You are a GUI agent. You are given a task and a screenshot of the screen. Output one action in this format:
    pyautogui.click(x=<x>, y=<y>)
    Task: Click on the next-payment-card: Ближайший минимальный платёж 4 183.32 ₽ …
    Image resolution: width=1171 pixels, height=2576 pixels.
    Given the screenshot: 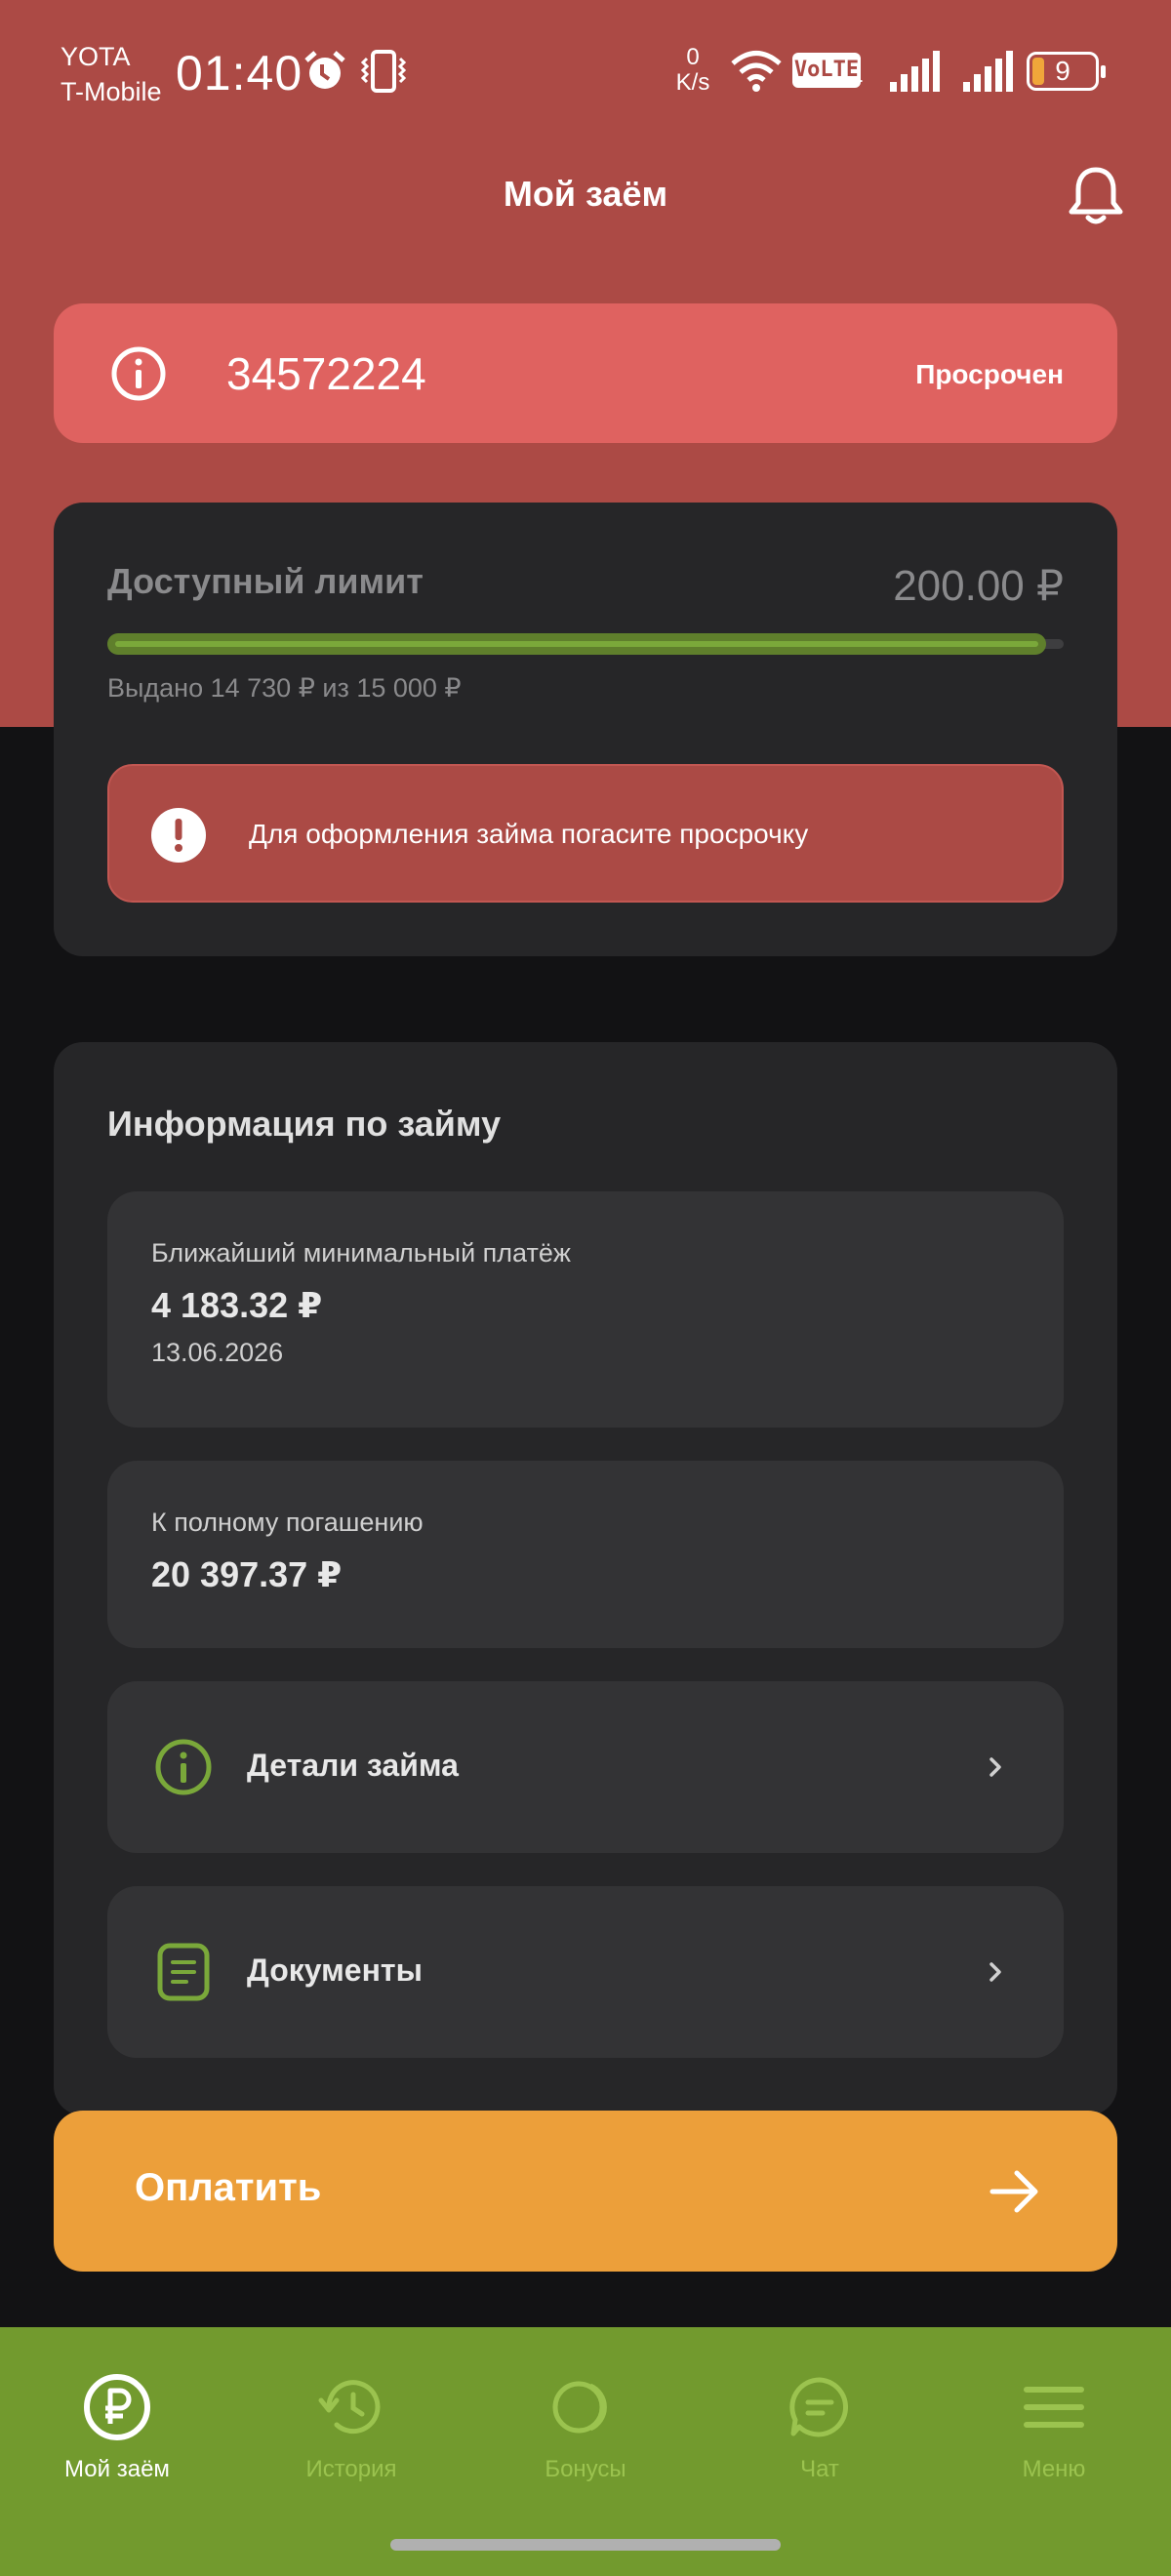 What is the action you would take?
    pyautogui.click(x=585, y=1309)
    